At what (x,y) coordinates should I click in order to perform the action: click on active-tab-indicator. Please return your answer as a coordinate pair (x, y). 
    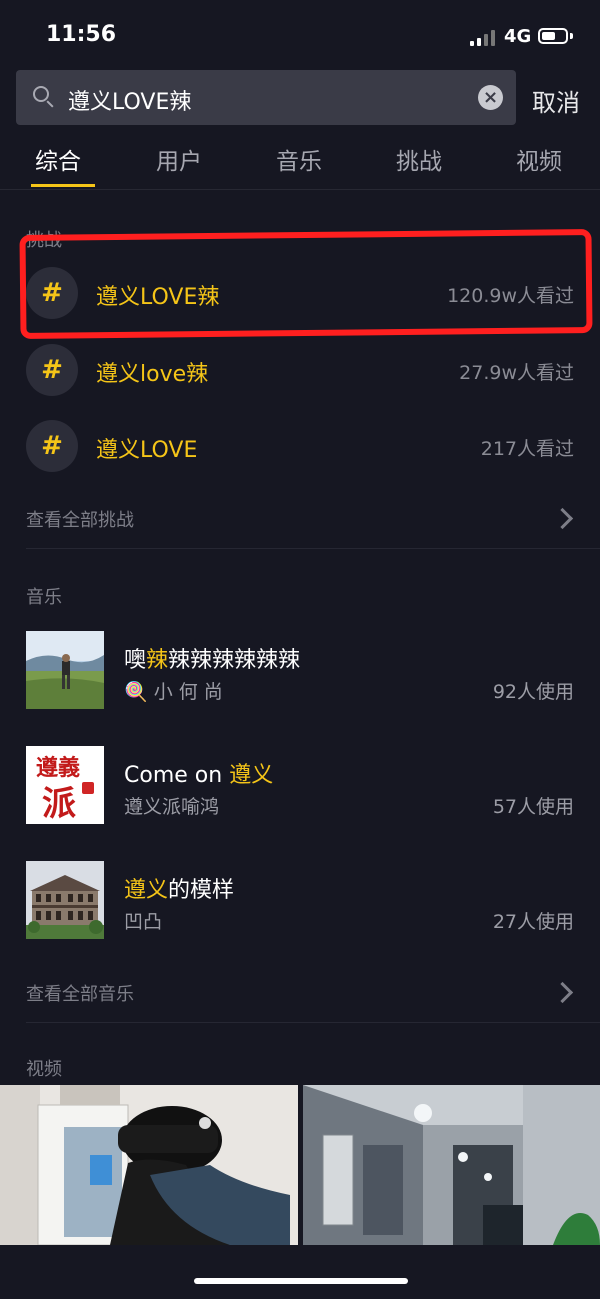
    Looking at the image, I should click on (63, 185).